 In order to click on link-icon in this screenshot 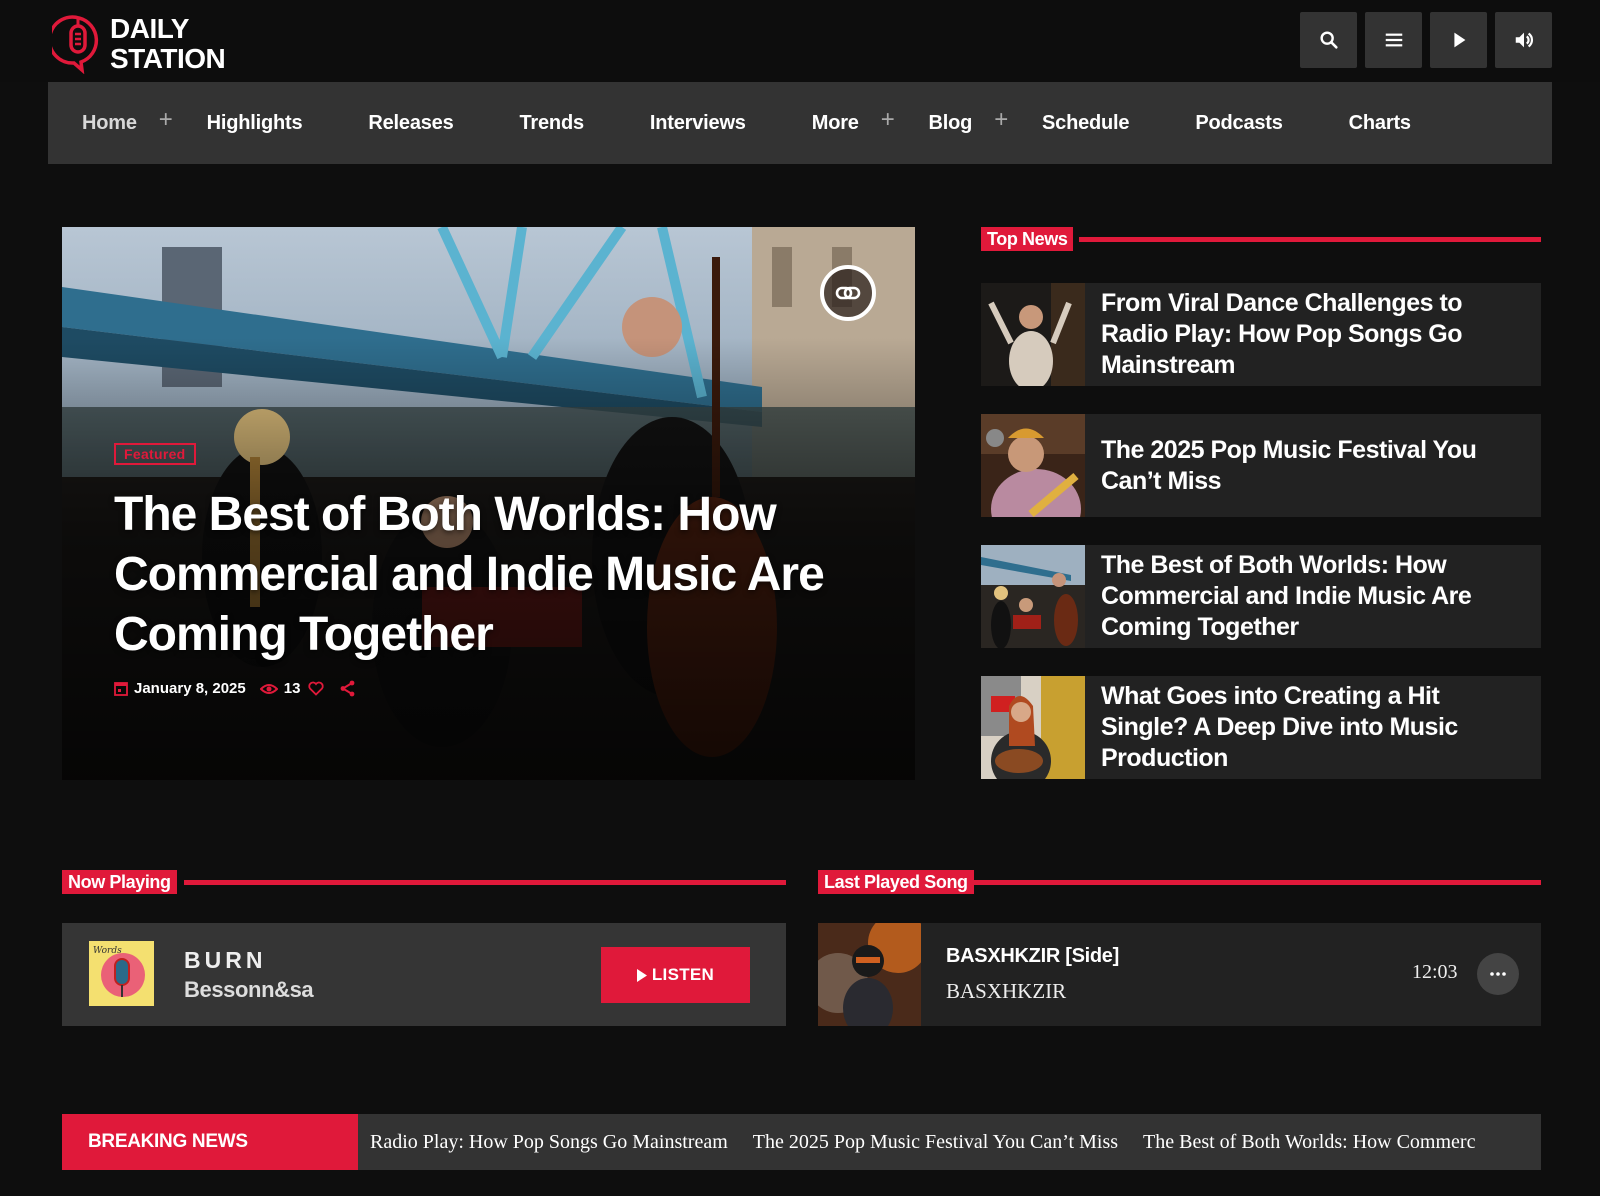, I will do `click(848, 293)`.